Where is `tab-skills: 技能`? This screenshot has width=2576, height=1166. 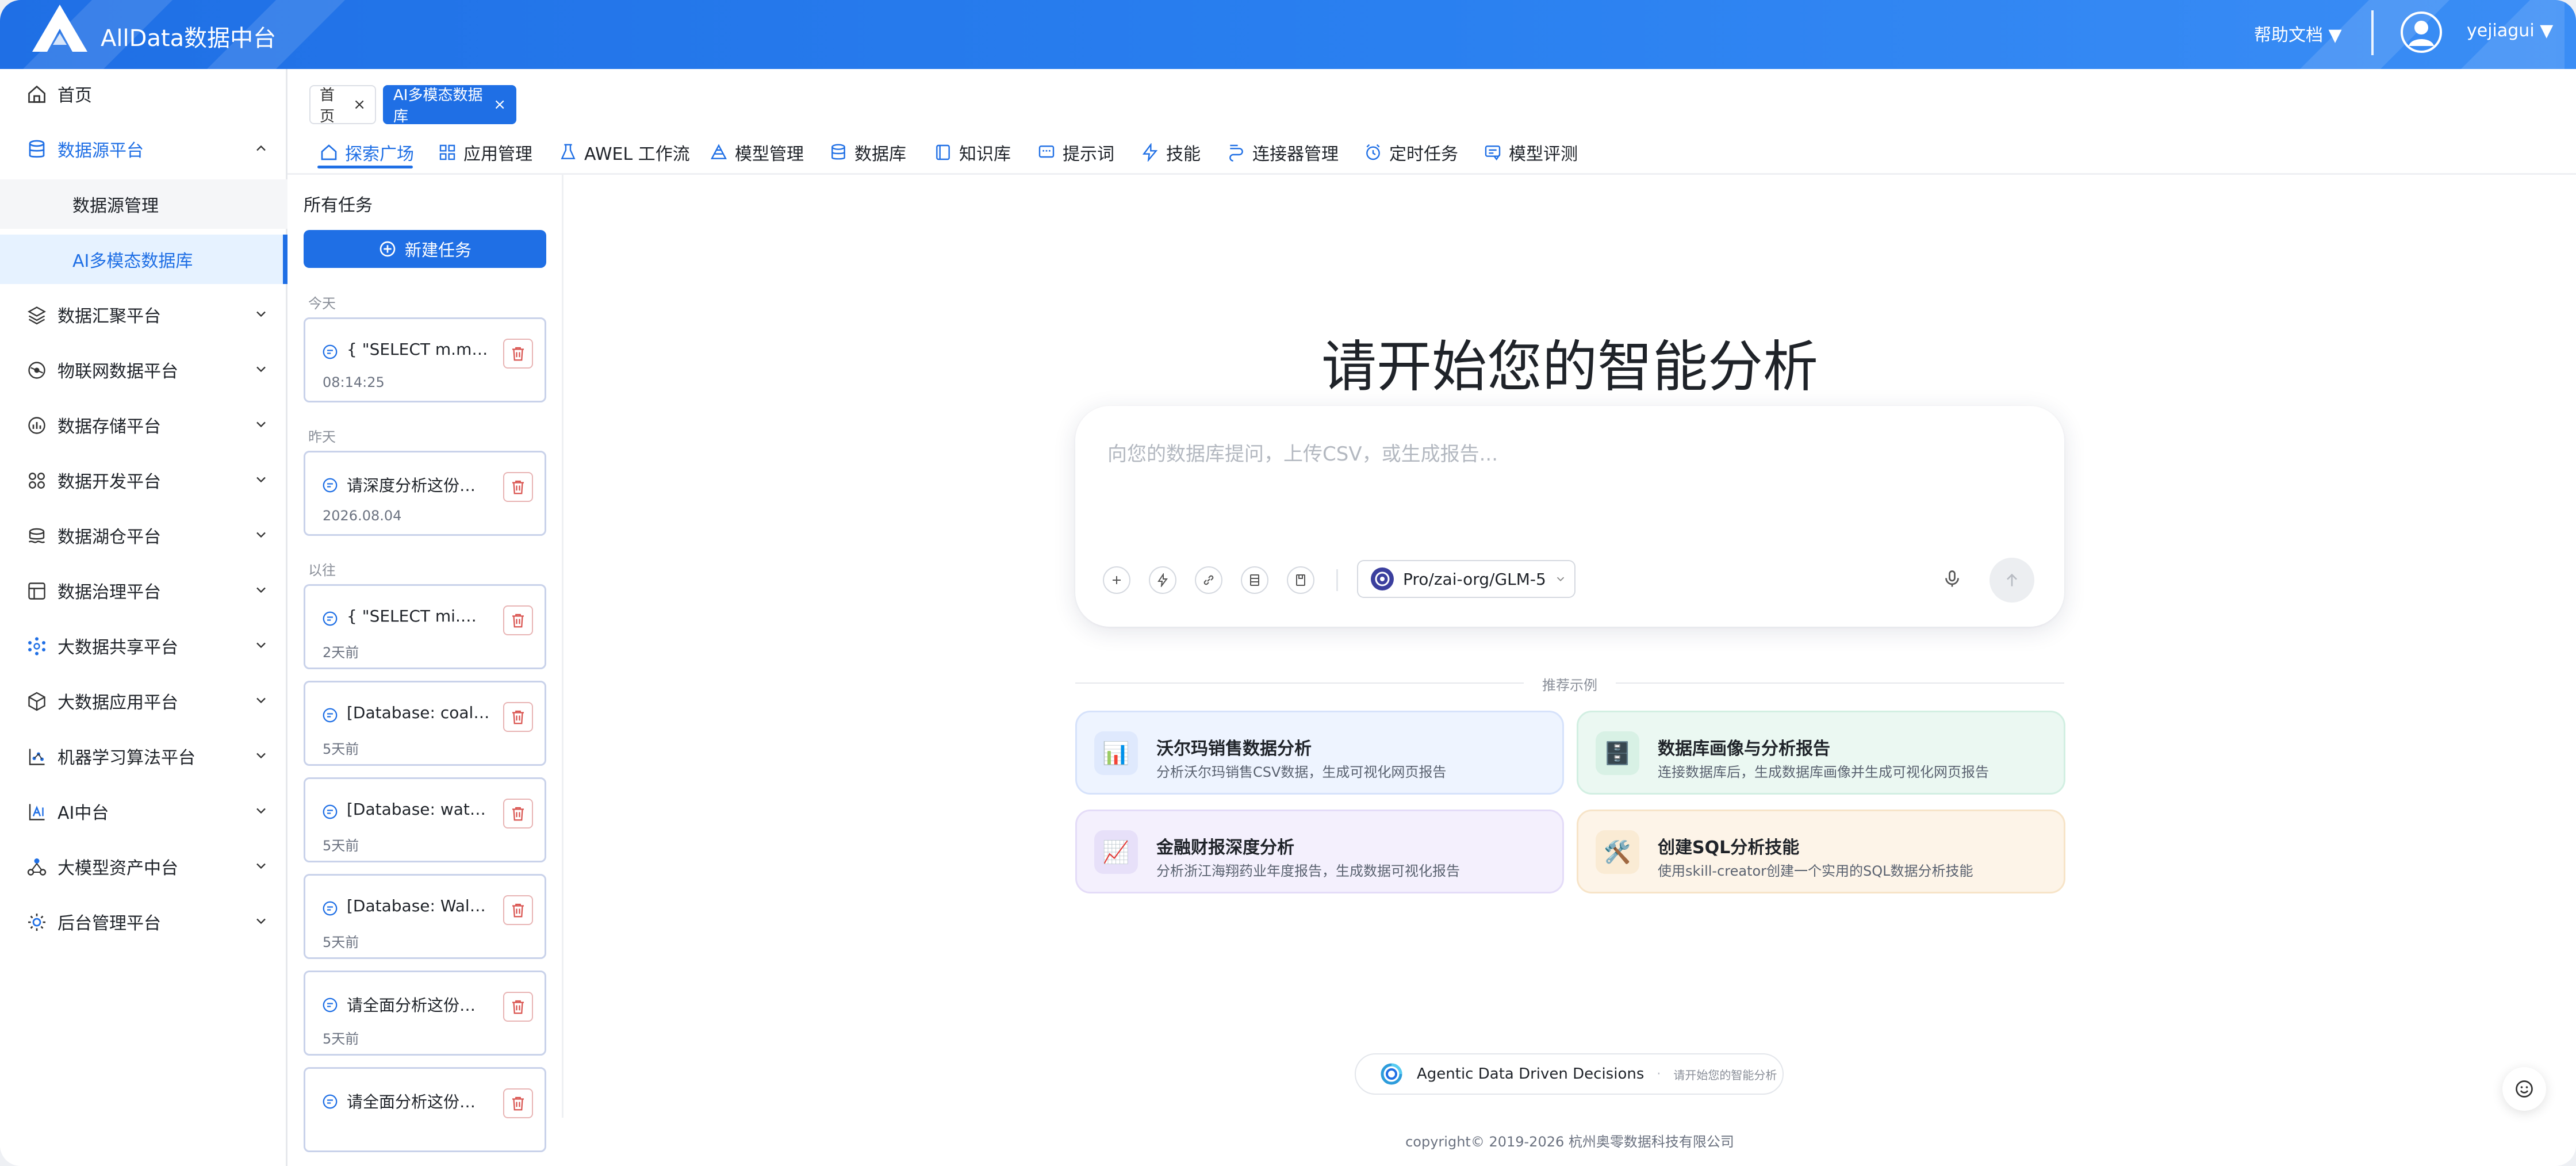
tab-skills: 技能 is located at coordinates (1171, 152).